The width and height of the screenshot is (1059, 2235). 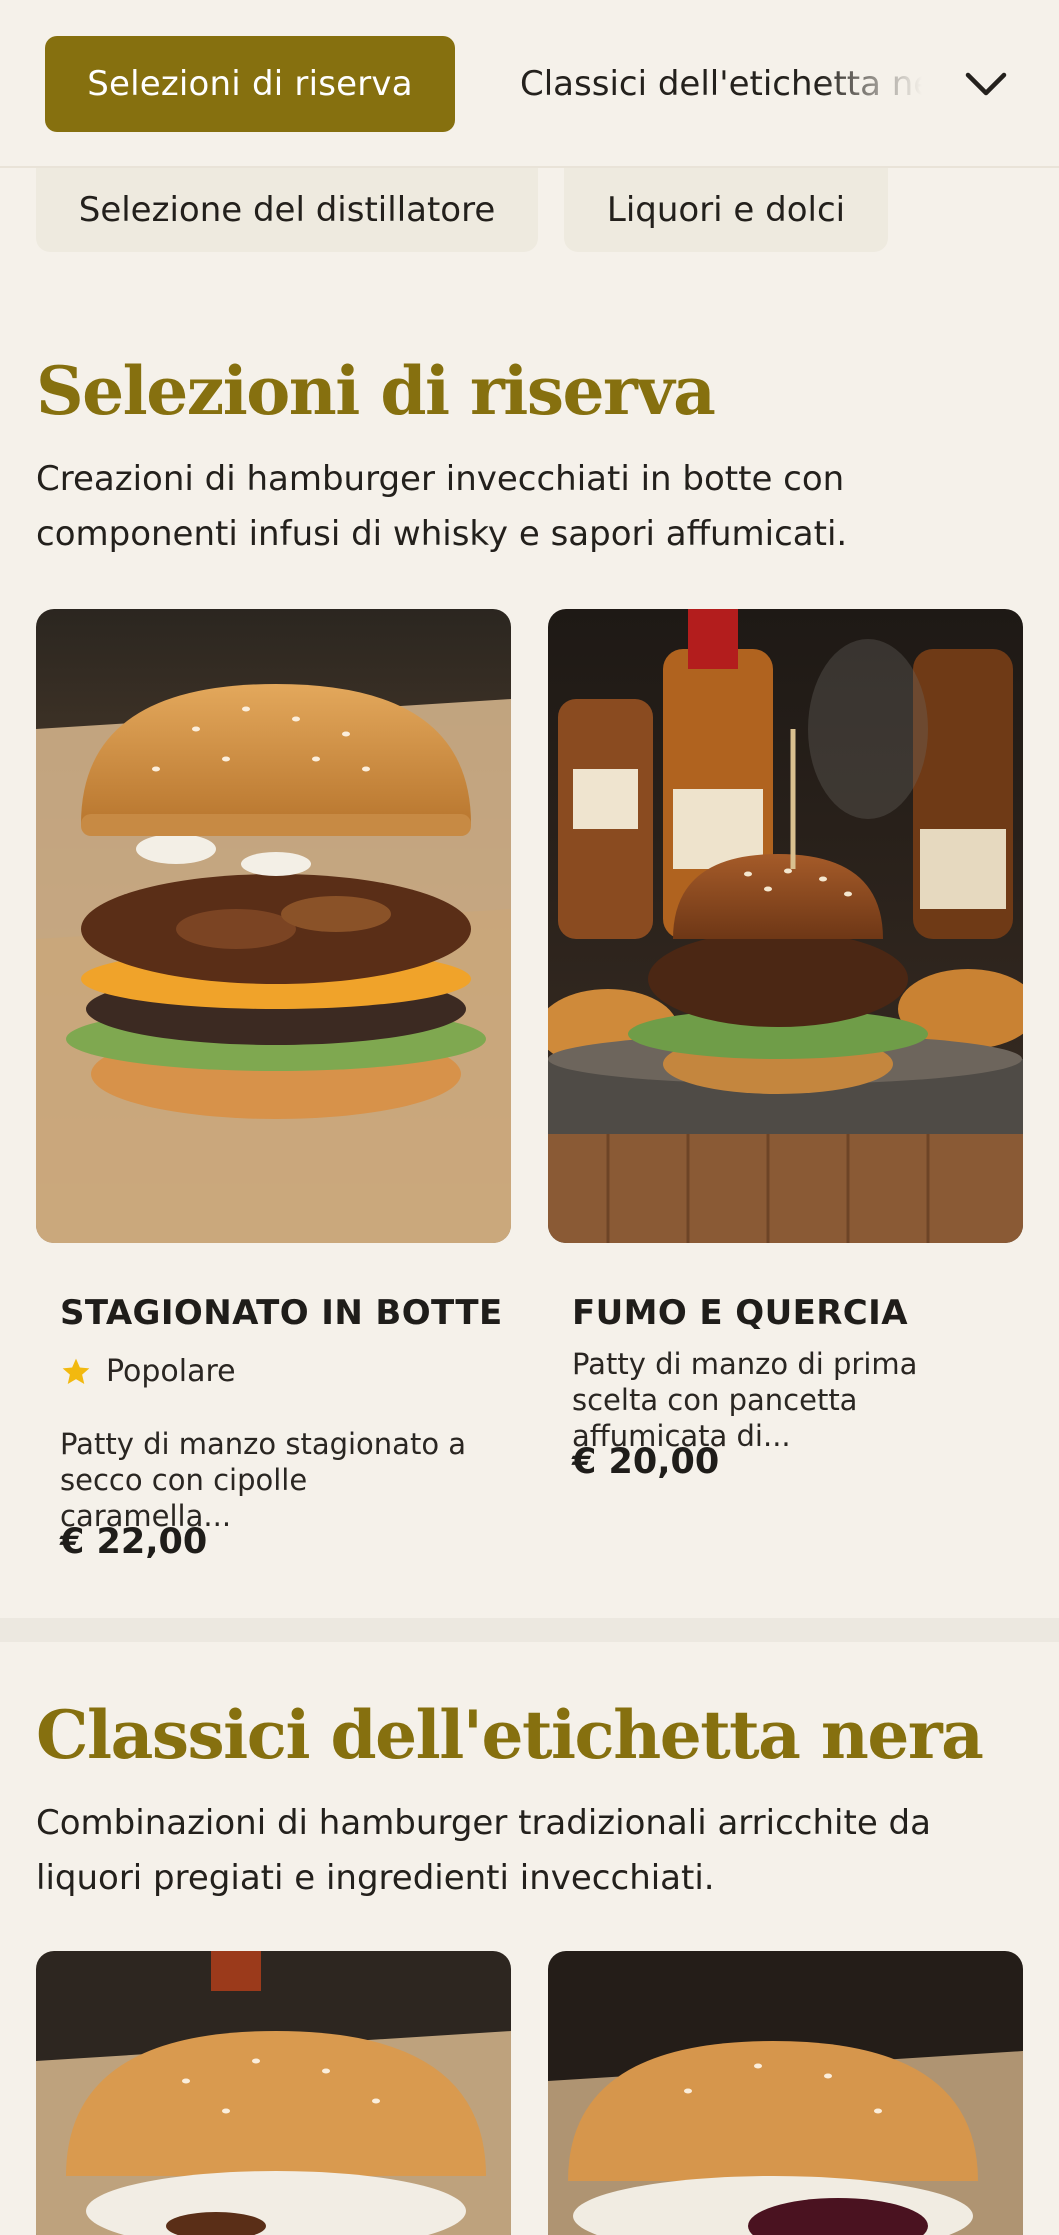 What do you see at coordinates (986, 84) in the screenshot?
I see `chevron-down-icon` at bounding box center [986, 84].